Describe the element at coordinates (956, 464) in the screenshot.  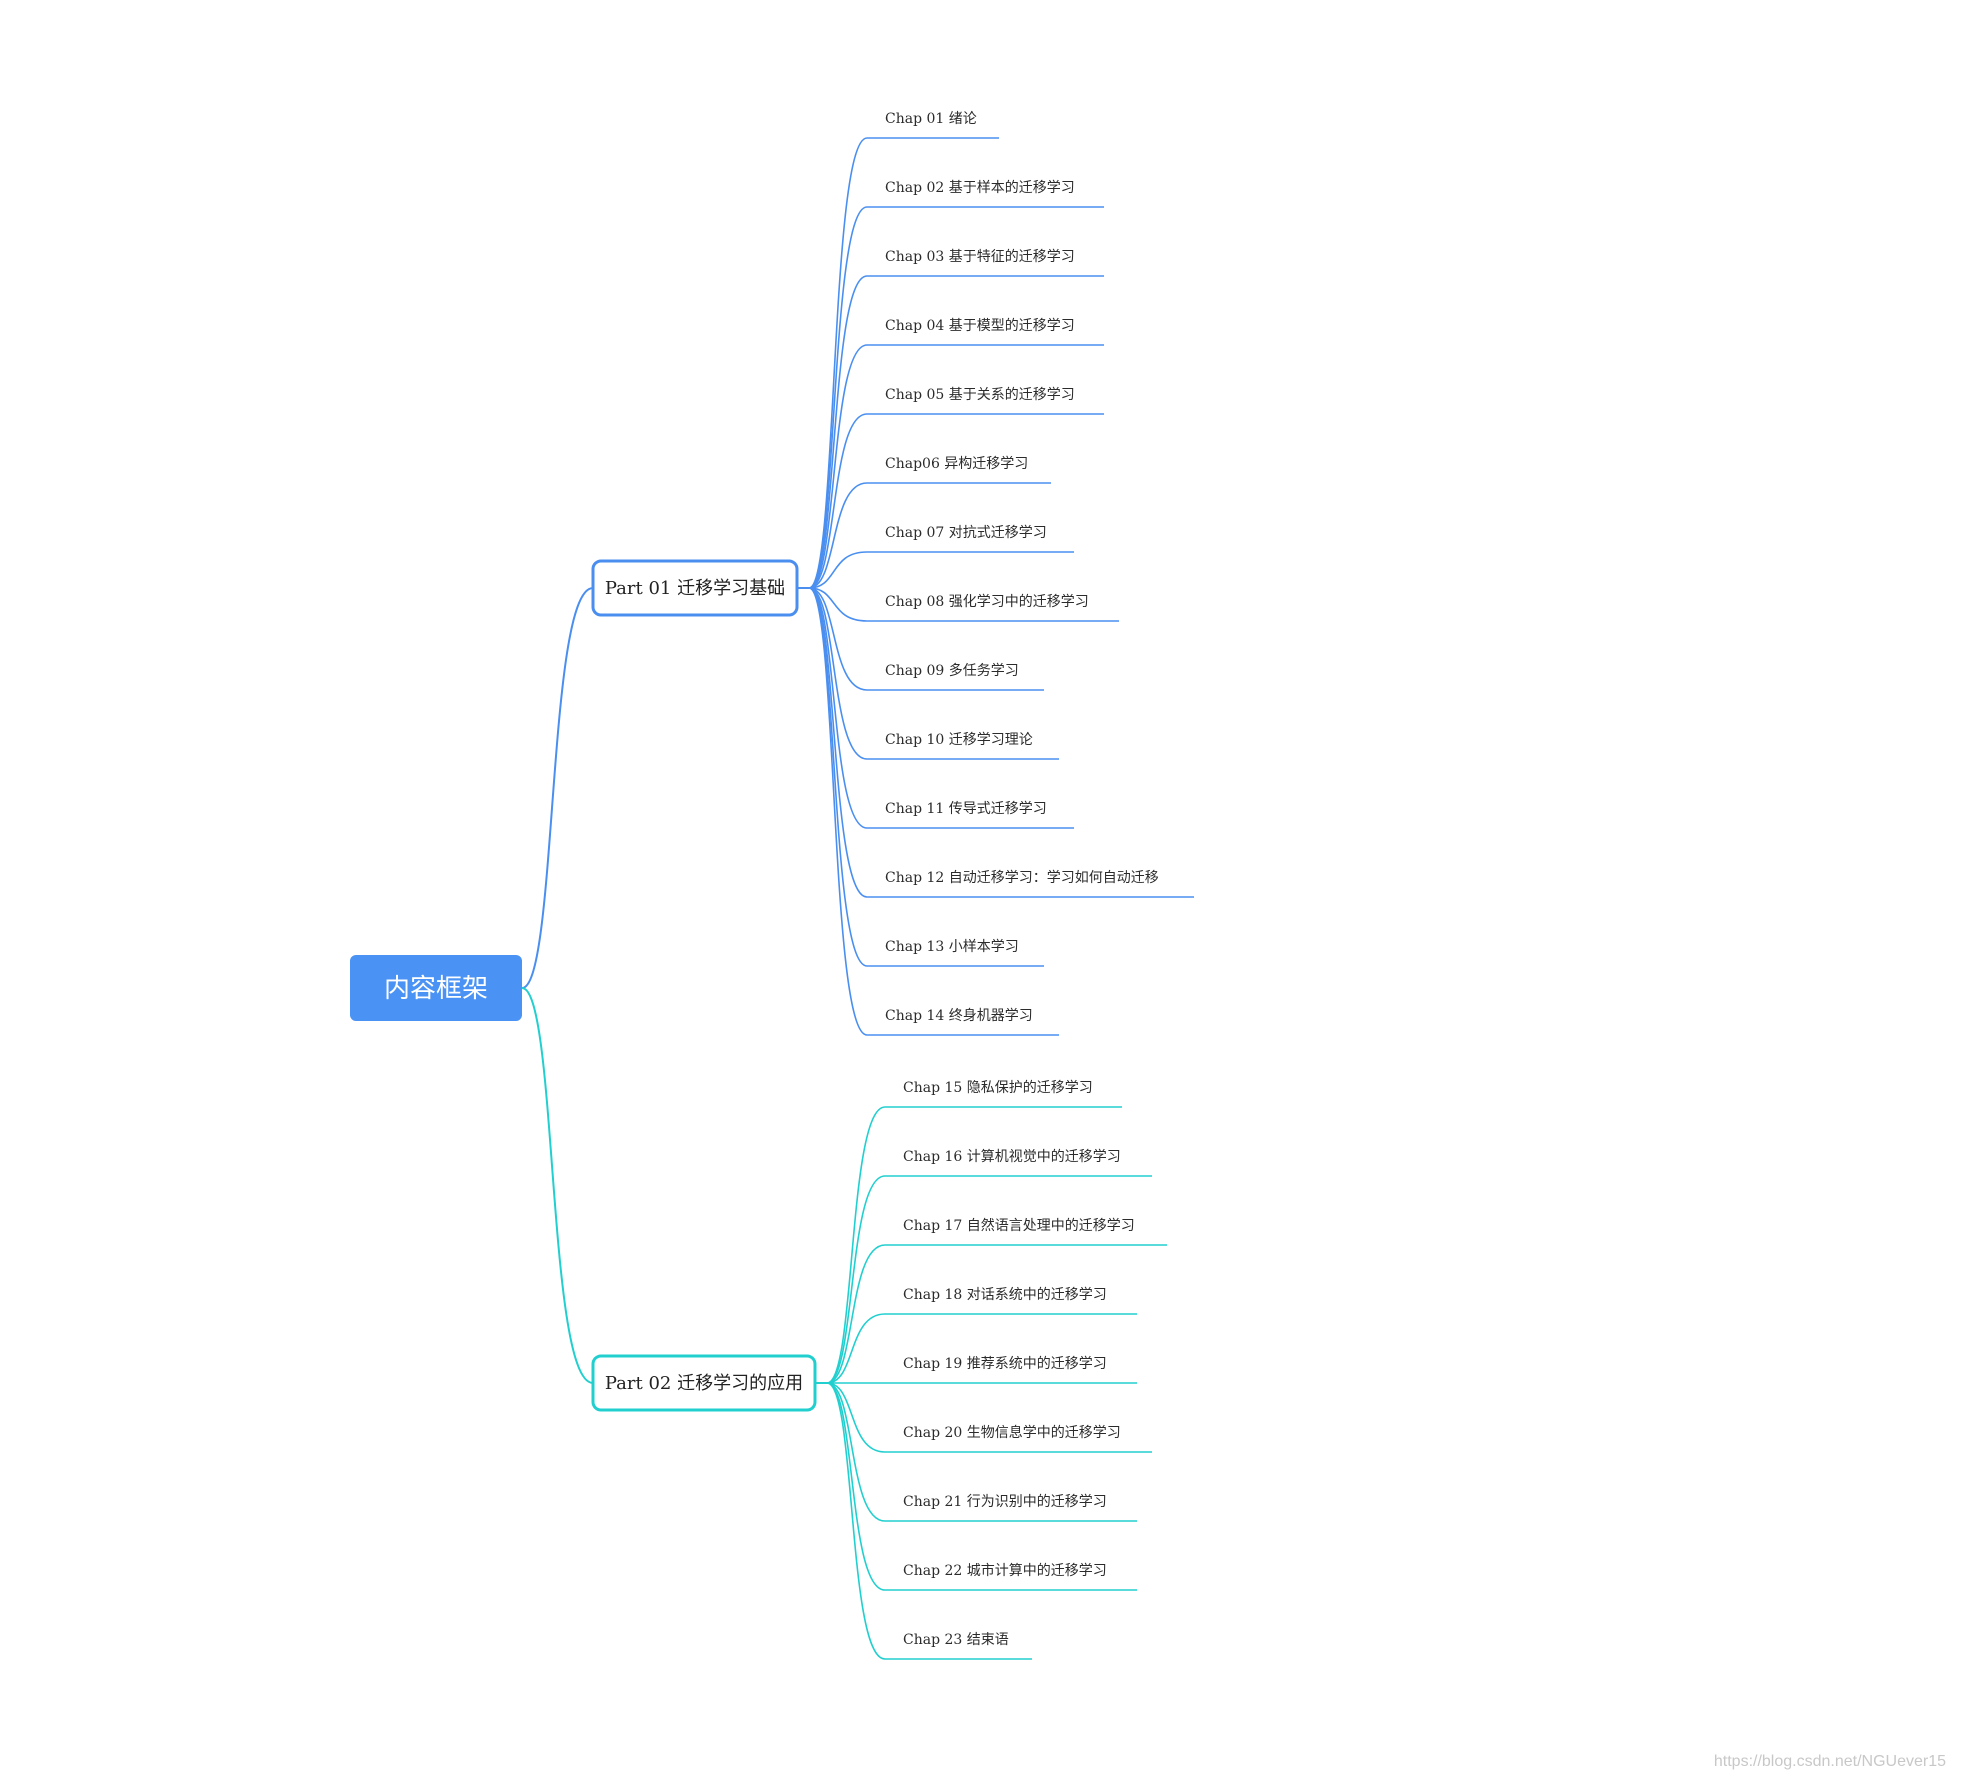
I see `chapter-node: Chap06 异构迁移学习` at that location.